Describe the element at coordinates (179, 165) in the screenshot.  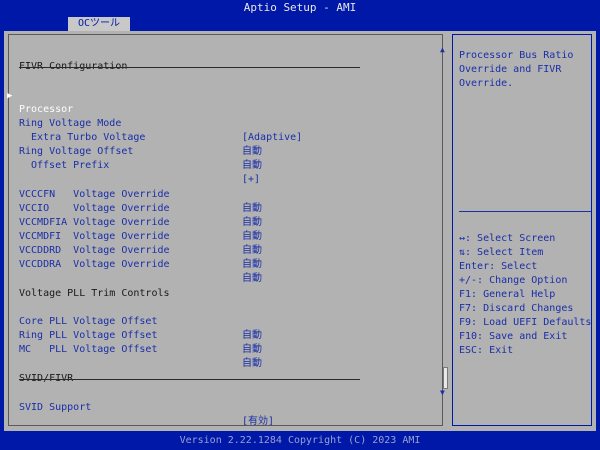
I see `setting-row: Offset Prefix [+]` at that location.